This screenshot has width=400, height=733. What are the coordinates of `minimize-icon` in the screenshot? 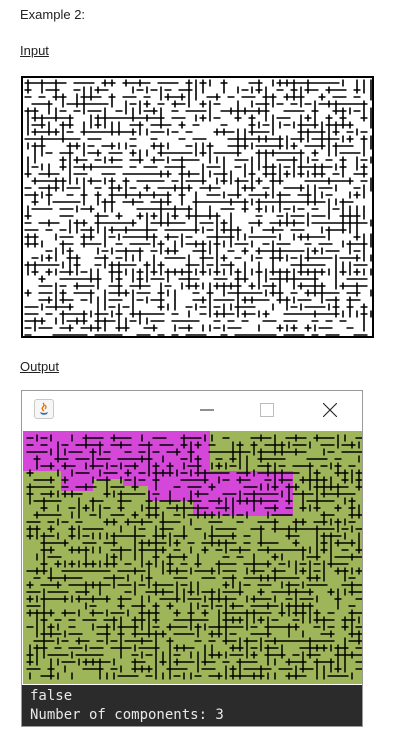 It's located at (207, 410).